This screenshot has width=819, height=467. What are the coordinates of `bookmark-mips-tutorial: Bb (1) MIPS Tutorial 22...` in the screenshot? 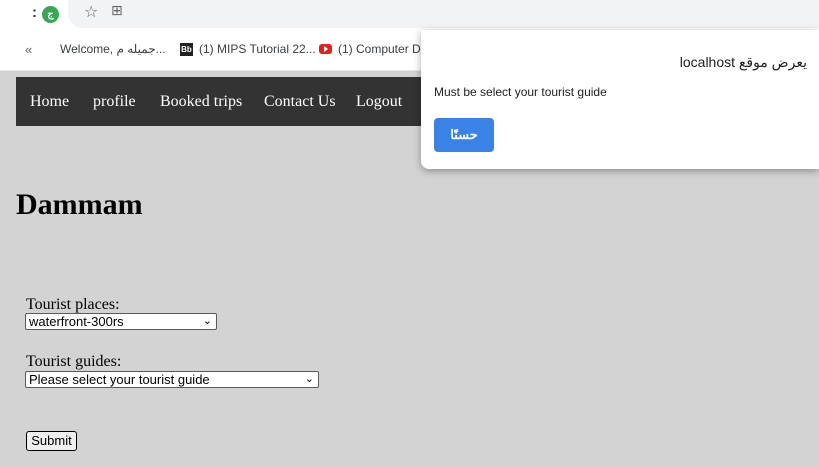 It's located at (248, 49).